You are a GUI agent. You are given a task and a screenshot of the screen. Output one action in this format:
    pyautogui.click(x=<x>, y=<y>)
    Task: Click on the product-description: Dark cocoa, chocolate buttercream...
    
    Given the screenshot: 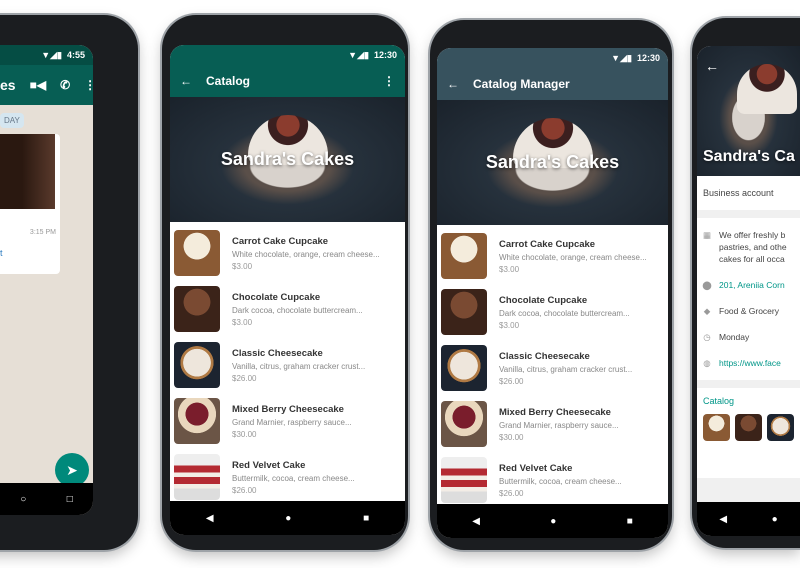 What is the action you would take?
    pyautogui.click(x=297, y=310)
    